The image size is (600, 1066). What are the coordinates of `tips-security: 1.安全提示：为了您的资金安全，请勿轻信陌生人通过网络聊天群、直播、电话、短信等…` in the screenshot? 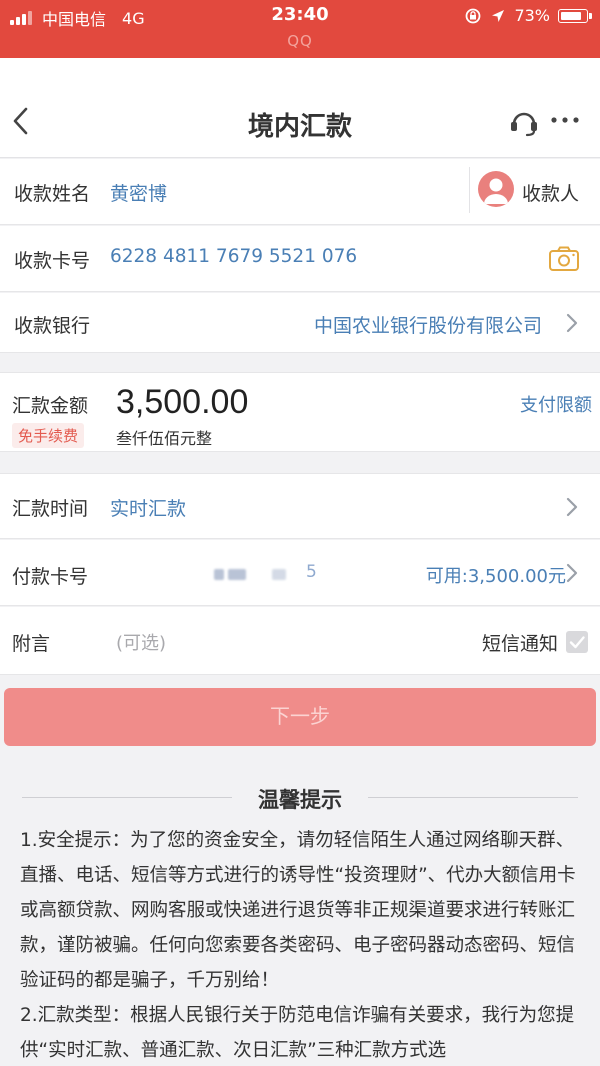 It's located at (298, 910).